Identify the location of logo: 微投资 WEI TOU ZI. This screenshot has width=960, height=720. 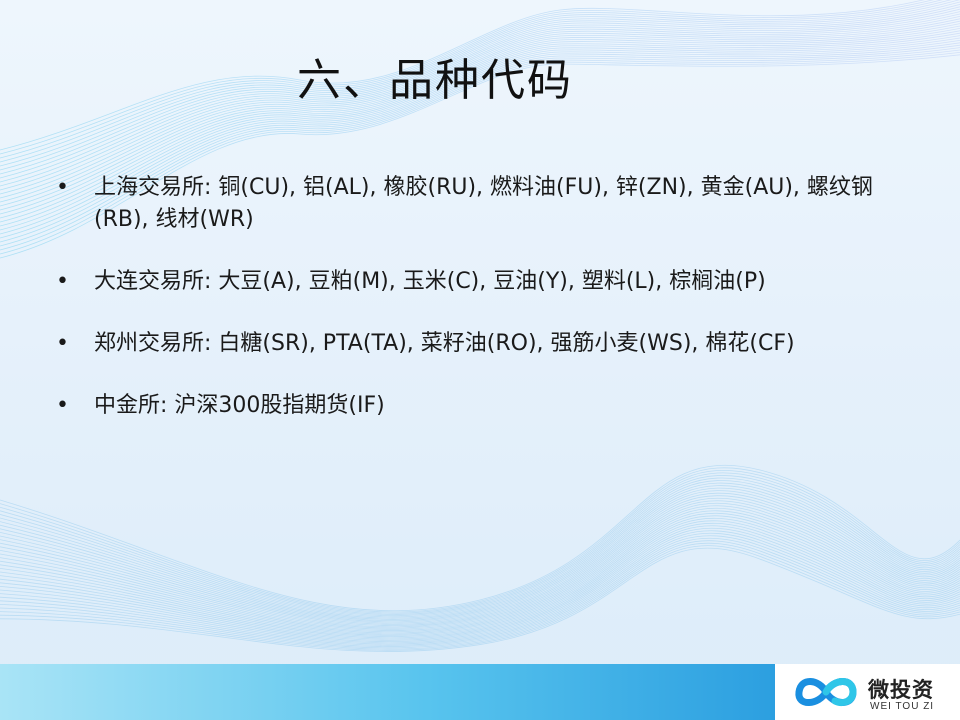
(867, 692).